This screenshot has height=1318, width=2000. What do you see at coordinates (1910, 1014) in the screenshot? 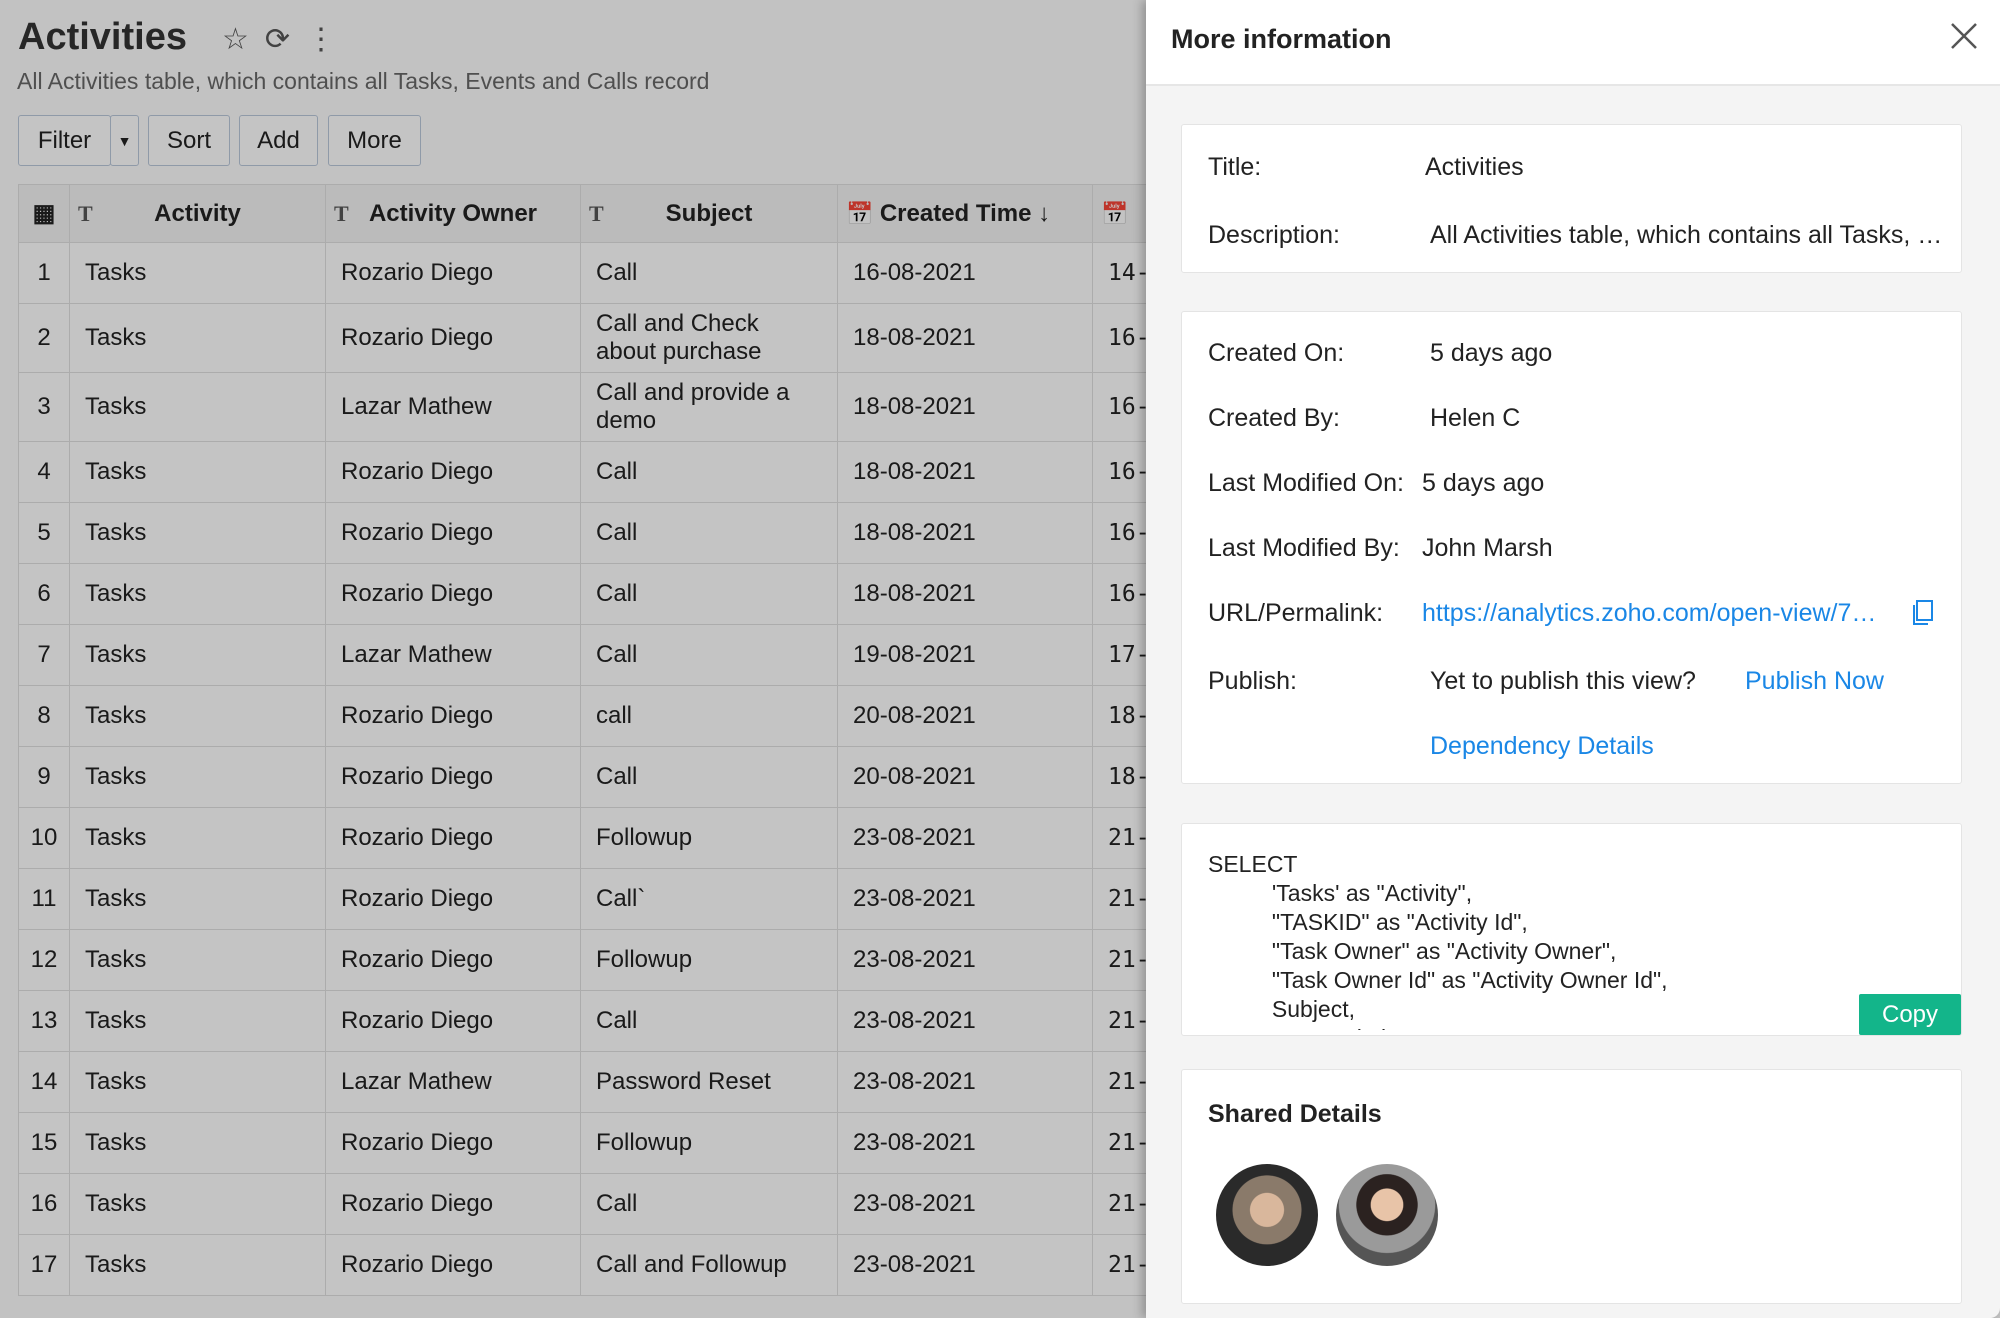
I see `copy-button: Copy` at bounding box center [1910, 1014].